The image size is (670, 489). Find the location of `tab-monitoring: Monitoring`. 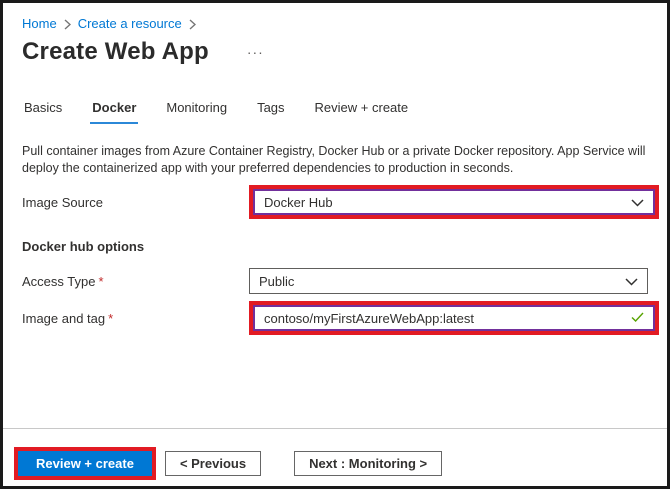

tab-monitoring: Monitoring is located at coordinates (196, 112).